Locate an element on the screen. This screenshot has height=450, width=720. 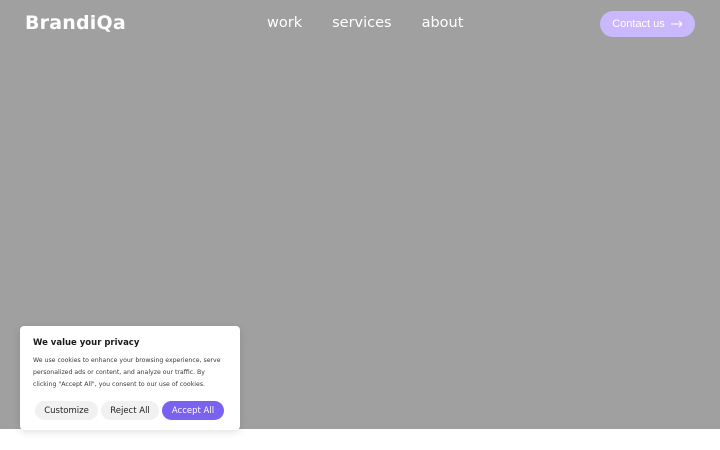
cookie-actions: Customize Reject All Accept All is located at coordinates (129, 410).